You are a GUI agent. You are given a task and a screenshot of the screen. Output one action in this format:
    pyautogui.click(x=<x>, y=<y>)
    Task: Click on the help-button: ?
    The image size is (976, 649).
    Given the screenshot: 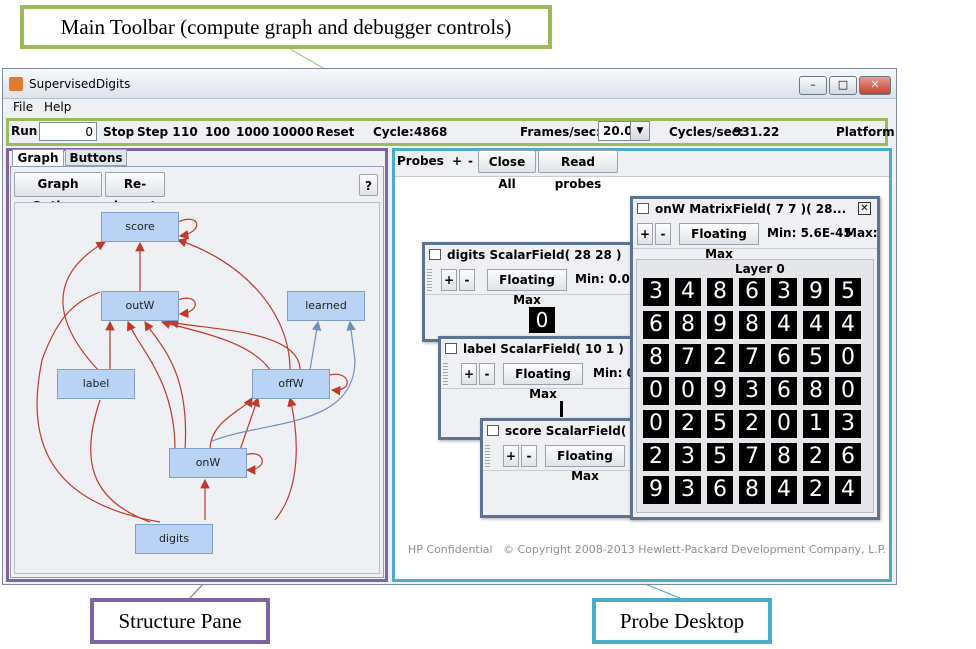 What is the action you would take?
    pyautogui.click(x=368, y=185)
    